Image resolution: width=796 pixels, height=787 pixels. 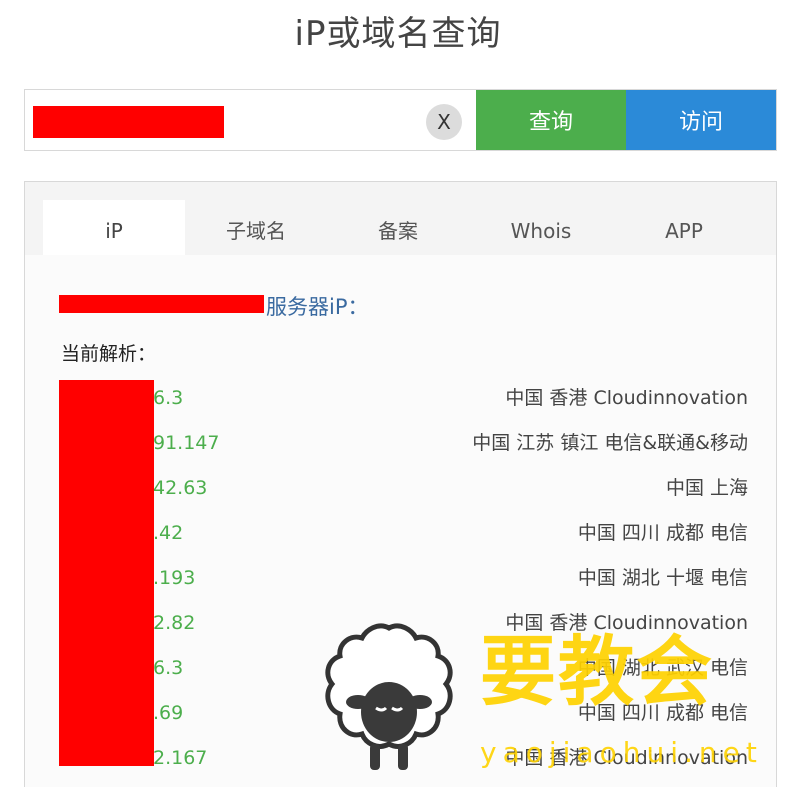 I want to click on search-bar: X 查询 访问, so click(x=400, y=120).